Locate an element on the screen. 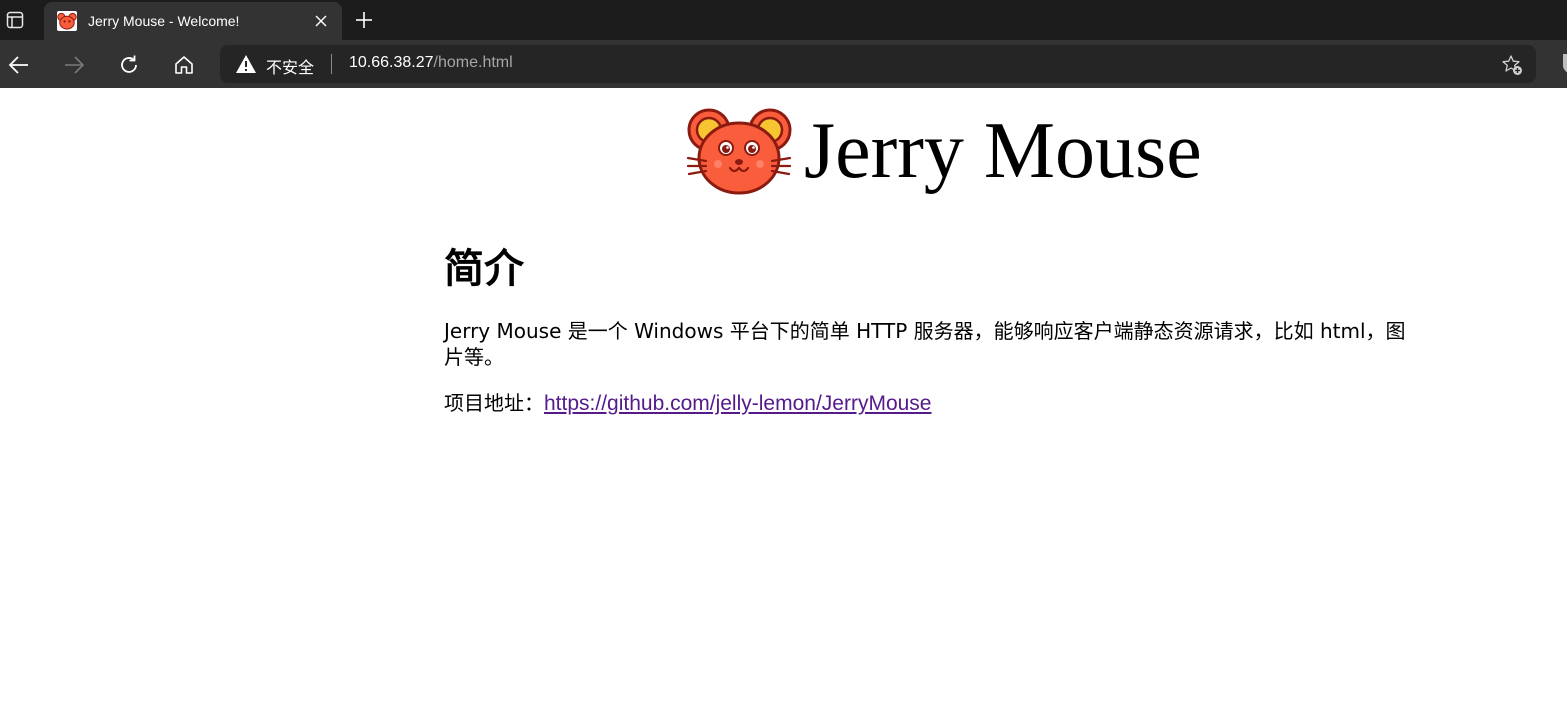 The height and width of the screenshot is (703, 1567). mouse-logo-icon is located at coordinates (739, 151).